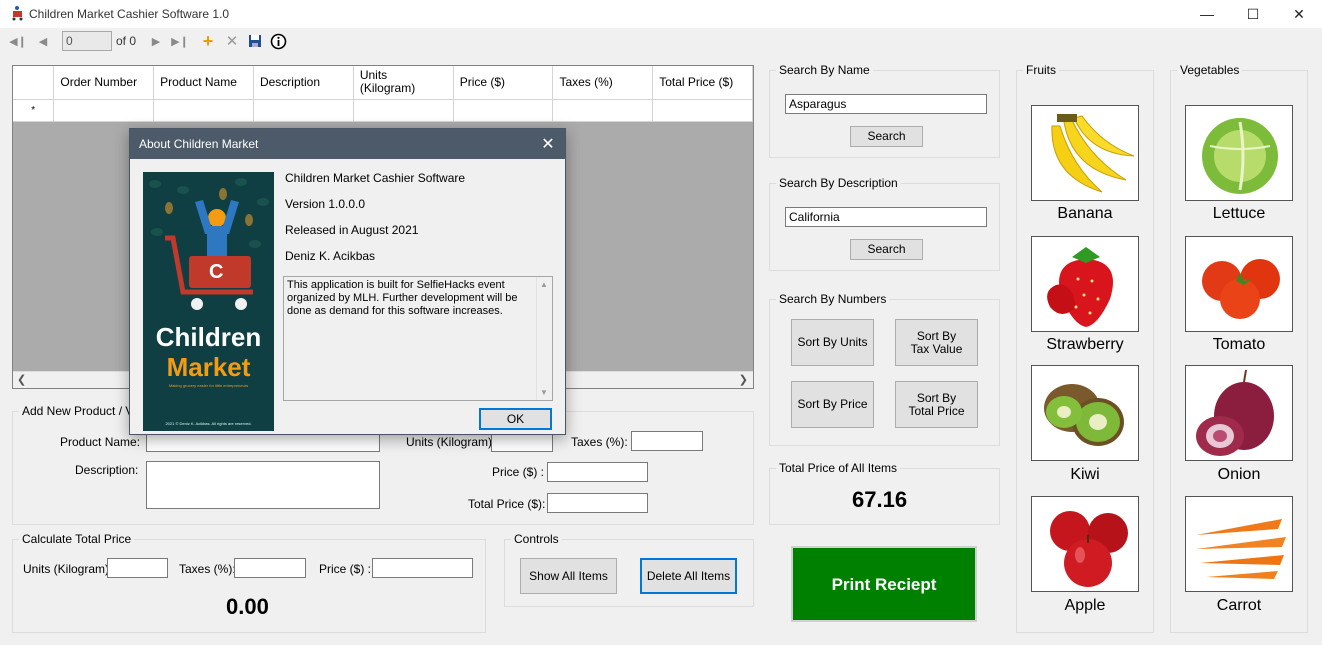 The image size is (1322, 645). Describe the element at coordinates (207, 569) in the screenshot. I see `calc-taxes-label: Taxes (%):` at that location.